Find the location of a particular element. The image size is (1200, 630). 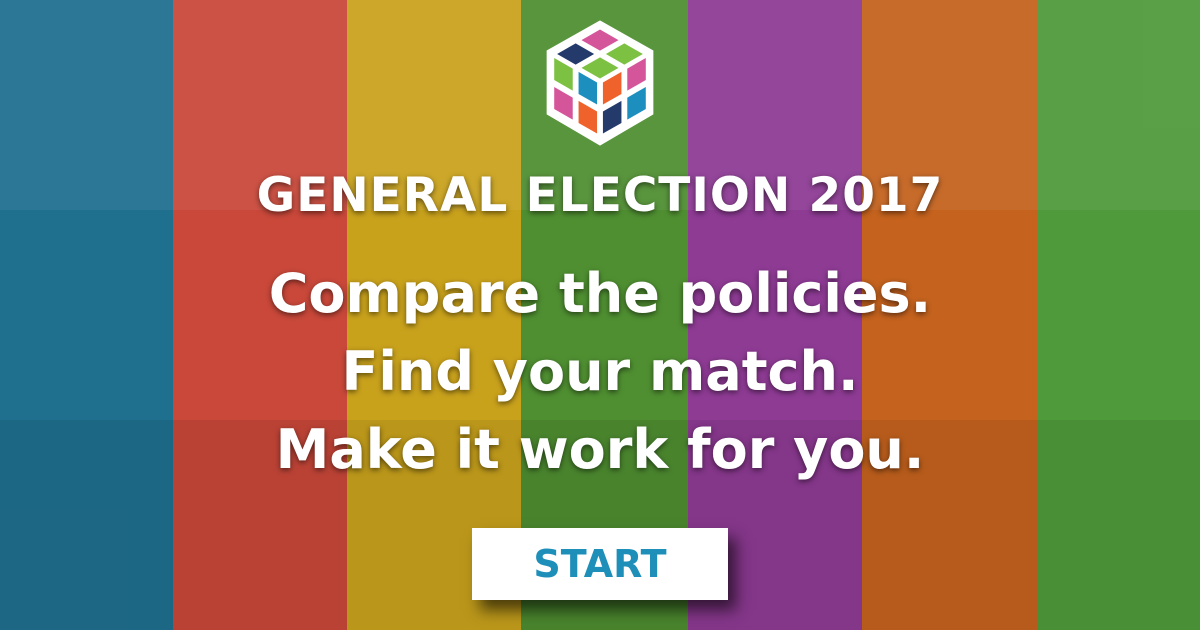

cube-logo-icon is located at coordinates (600, 83).